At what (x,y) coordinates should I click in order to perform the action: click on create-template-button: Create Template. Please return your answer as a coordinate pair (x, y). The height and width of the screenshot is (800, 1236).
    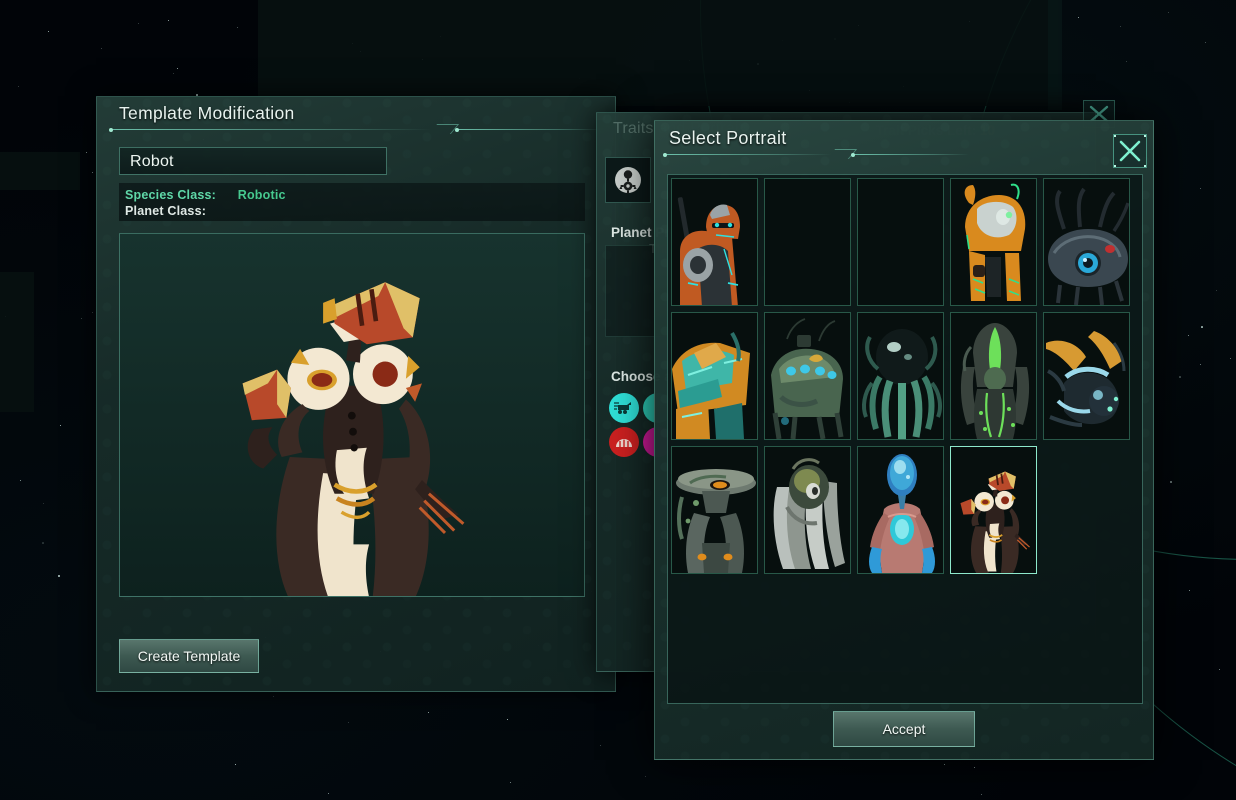
    Looking at the image, I should click on (189, 656).